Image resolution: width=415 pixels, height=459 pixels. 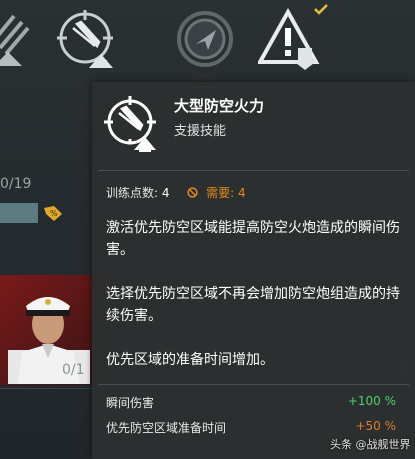 I want to click on description-line-2: 选择优先防空区域不再会增加防空炮组造成的持续伤害。, so click(x=253, y=305).